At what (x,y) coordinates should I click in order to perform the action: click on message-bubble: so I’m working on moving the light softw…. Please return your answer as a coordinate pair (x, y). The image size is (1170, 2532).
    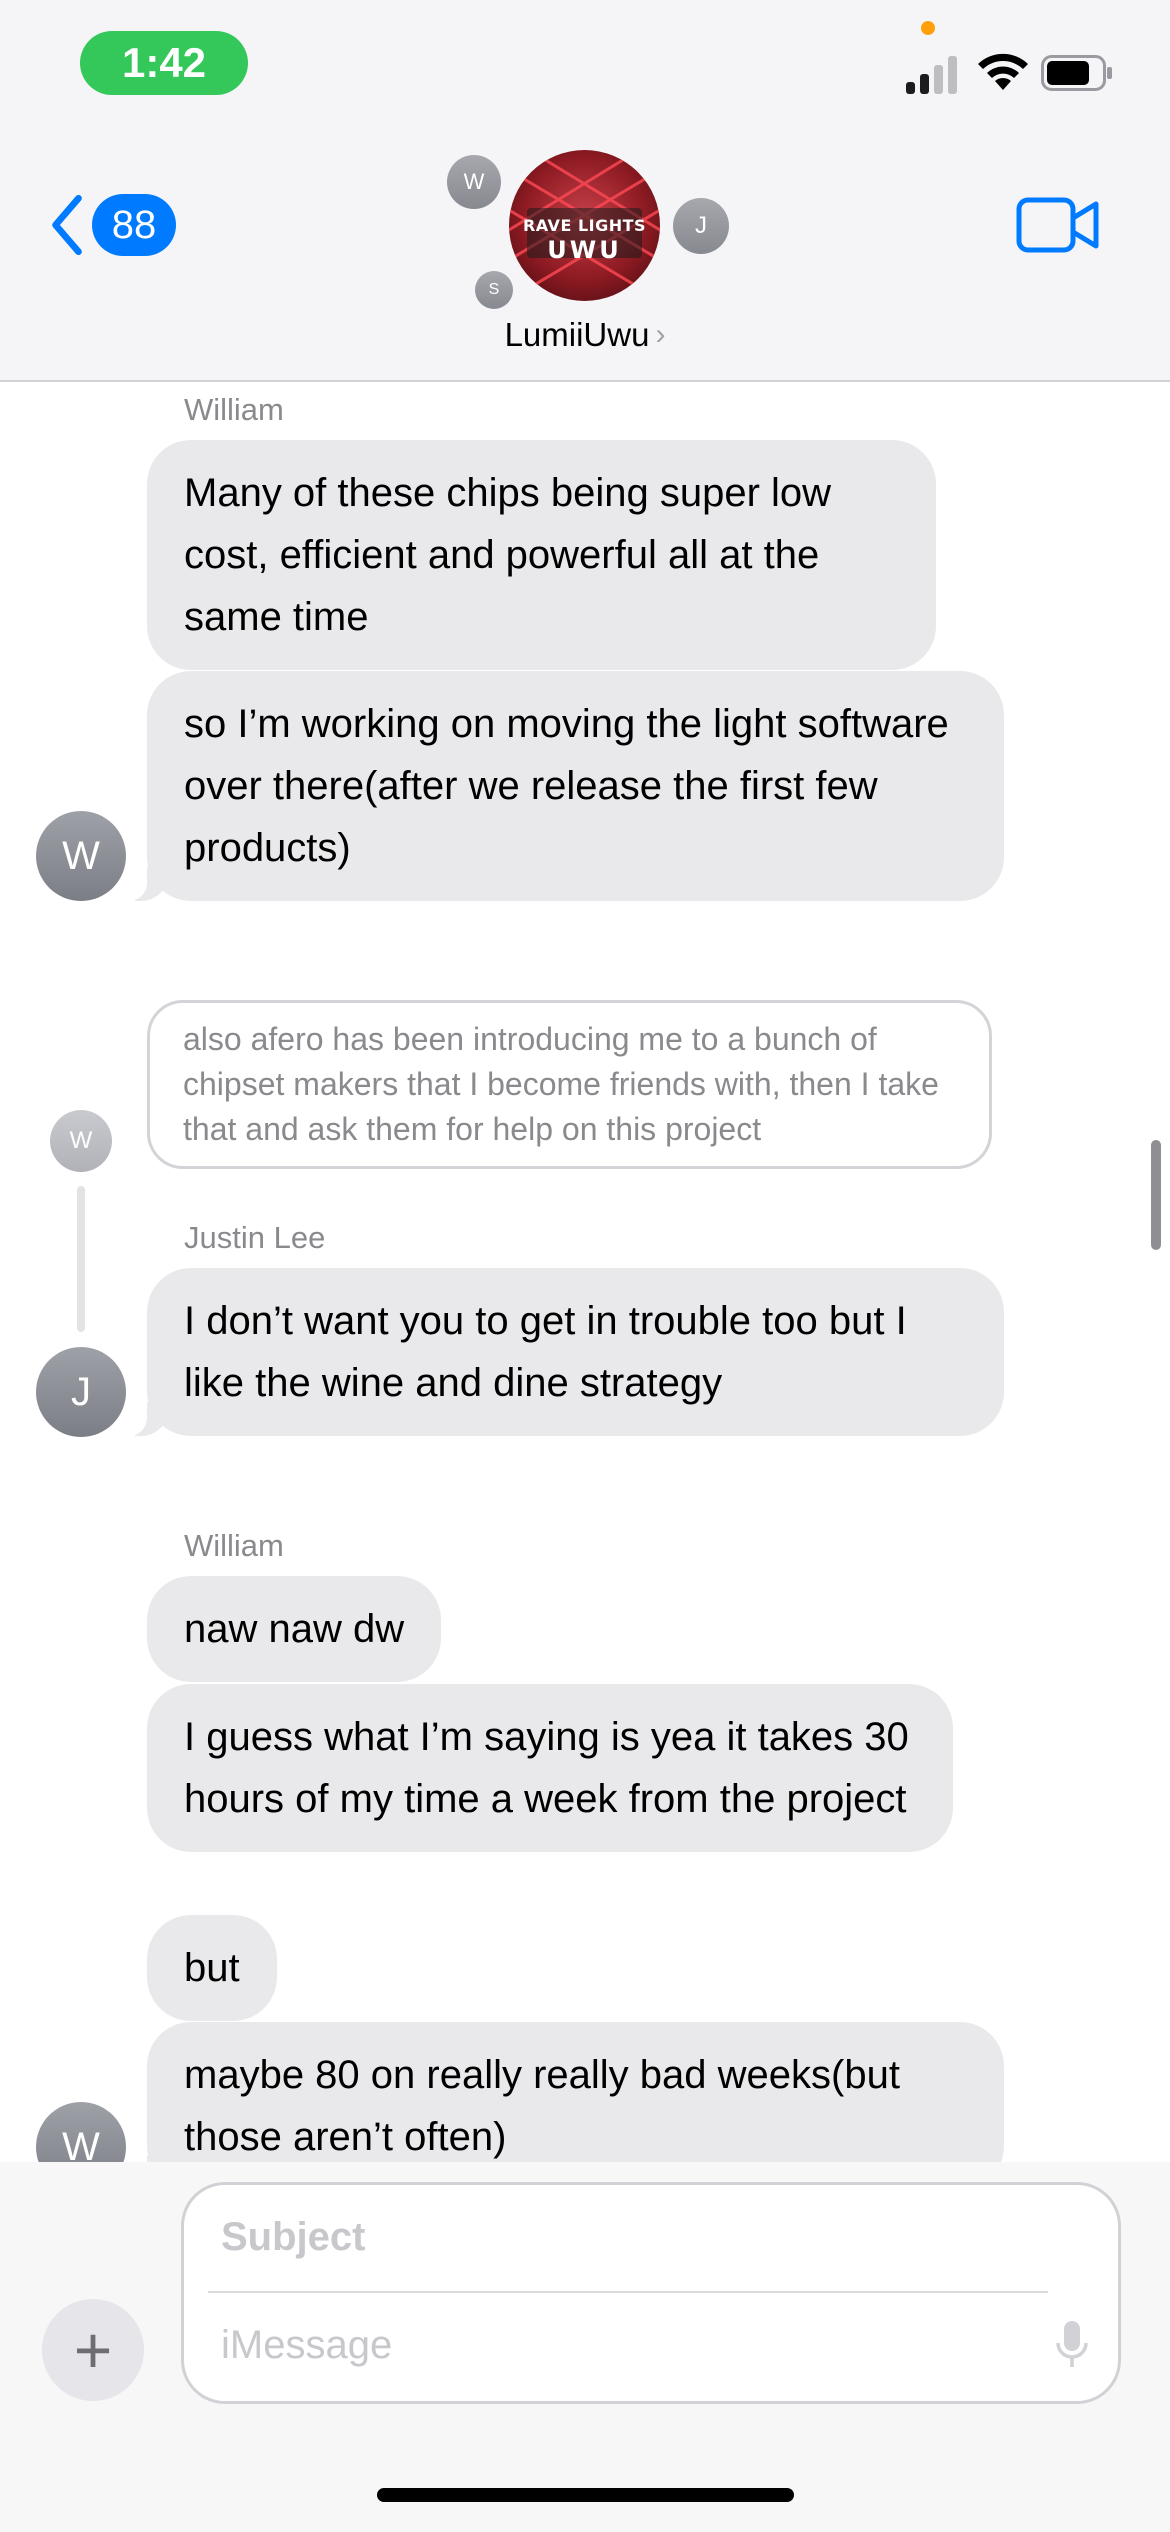
    Looking at the image, I should click on (563, 786).